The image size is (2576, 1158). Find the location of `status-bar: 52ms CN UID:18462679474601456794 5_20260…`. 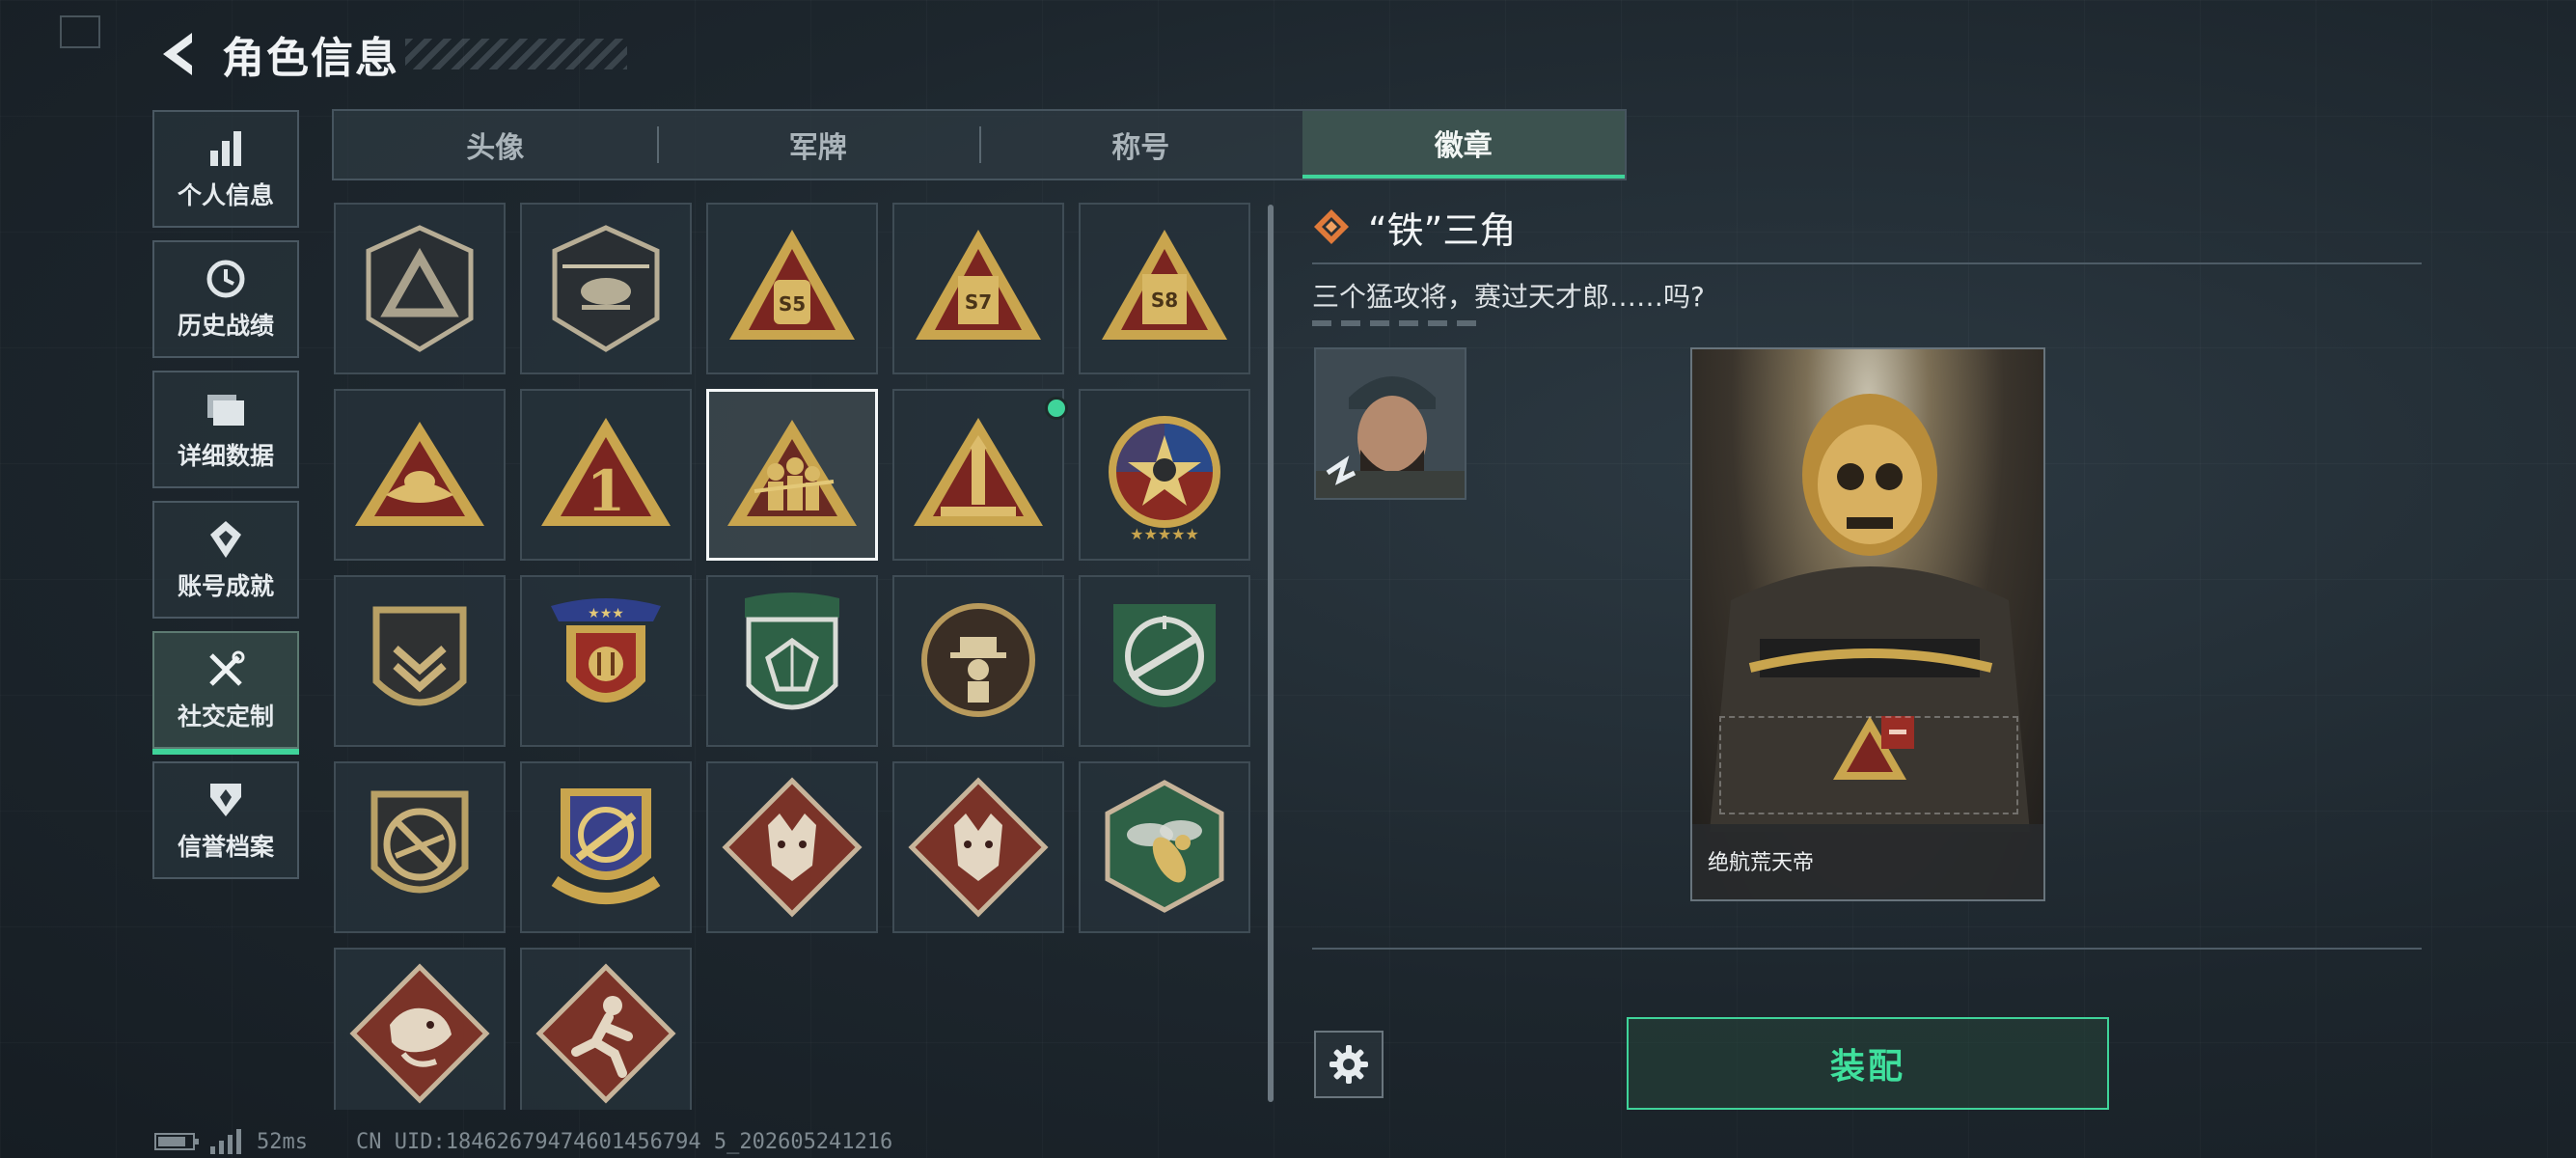

status-bar: 52ms CN UID:18462679474601456794 5_20260… is located at coordinates (523, 1141).